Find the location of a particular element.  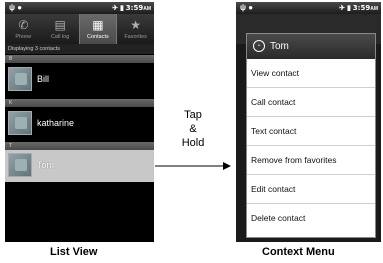

tab-call-log: ▤ Call log is located at coordinates (60, 29).